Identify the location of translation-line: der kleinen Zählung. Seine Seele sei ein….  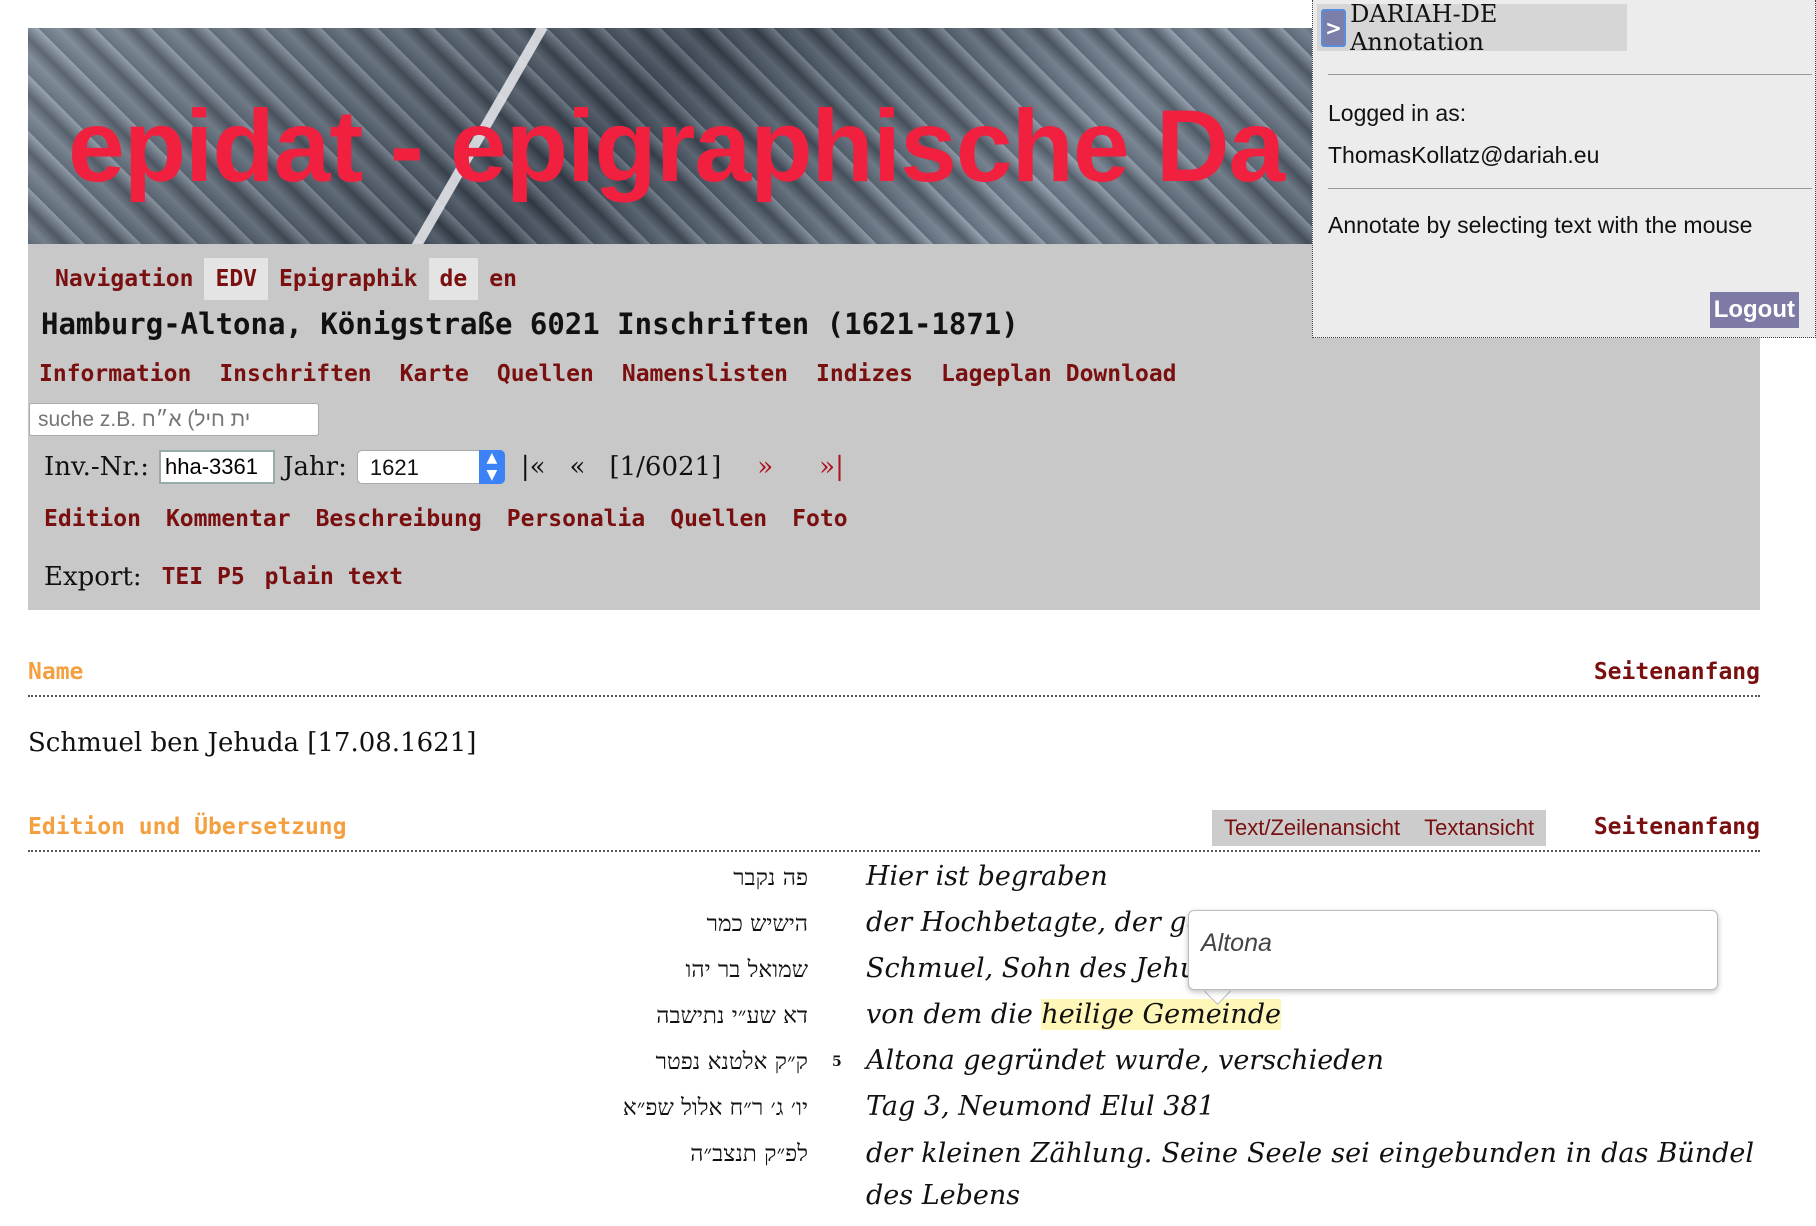
(1310, 1174).